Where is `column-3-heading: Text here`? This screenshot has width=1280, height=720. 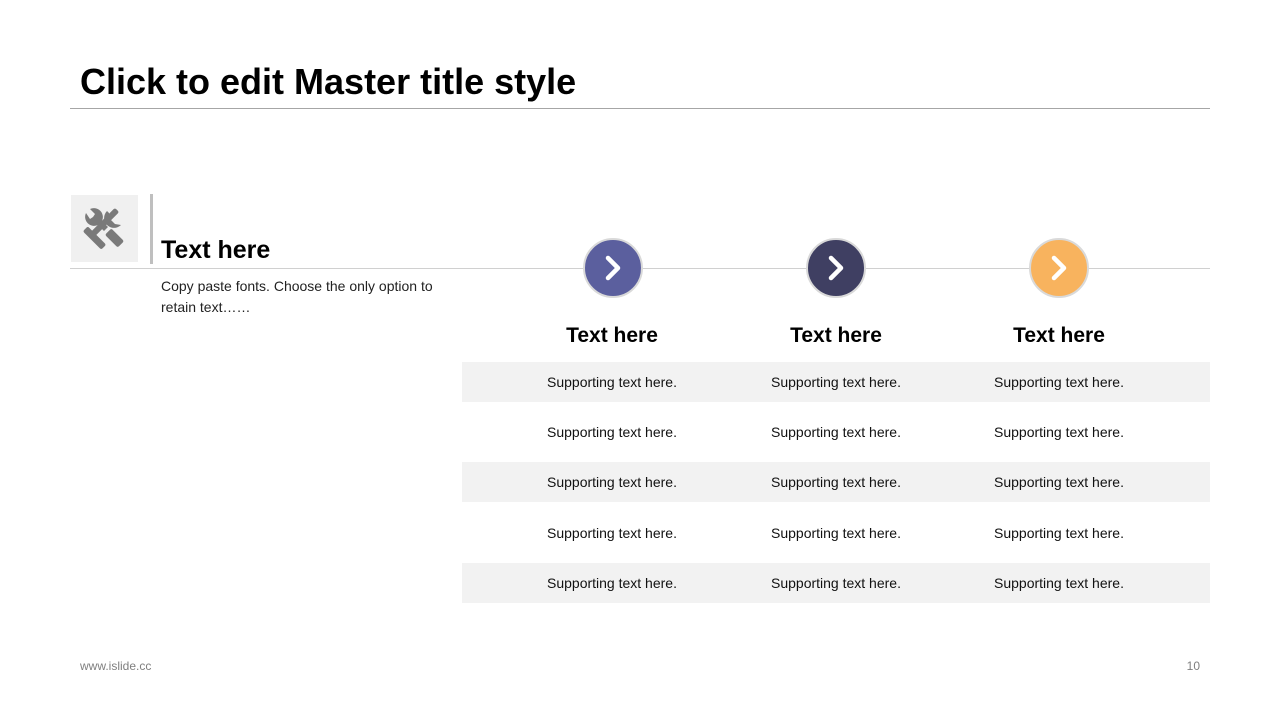 column-3-heading: Text here is located at coordinates (1059, 335).